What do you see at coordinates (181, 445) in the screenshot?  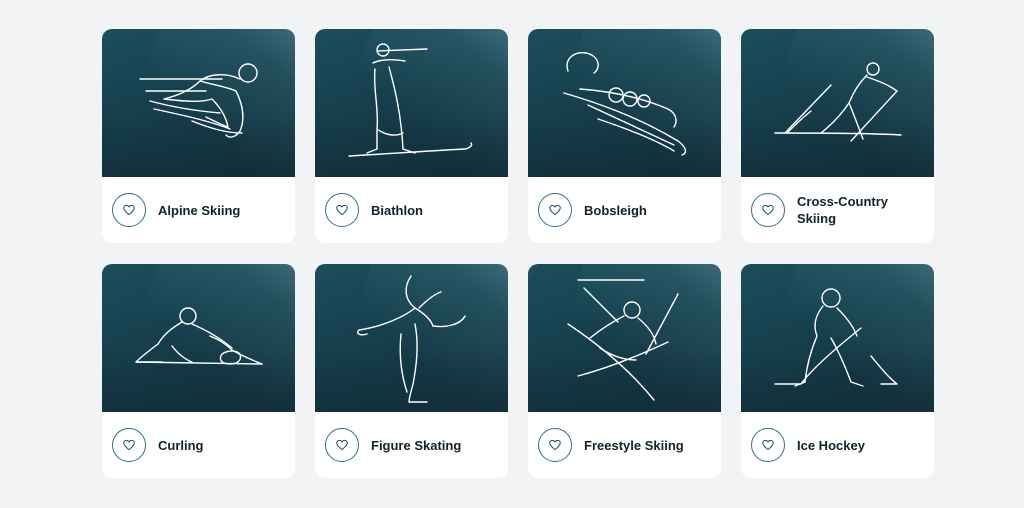 I see `sport-name: Curling` at bounding box center [181, 445].